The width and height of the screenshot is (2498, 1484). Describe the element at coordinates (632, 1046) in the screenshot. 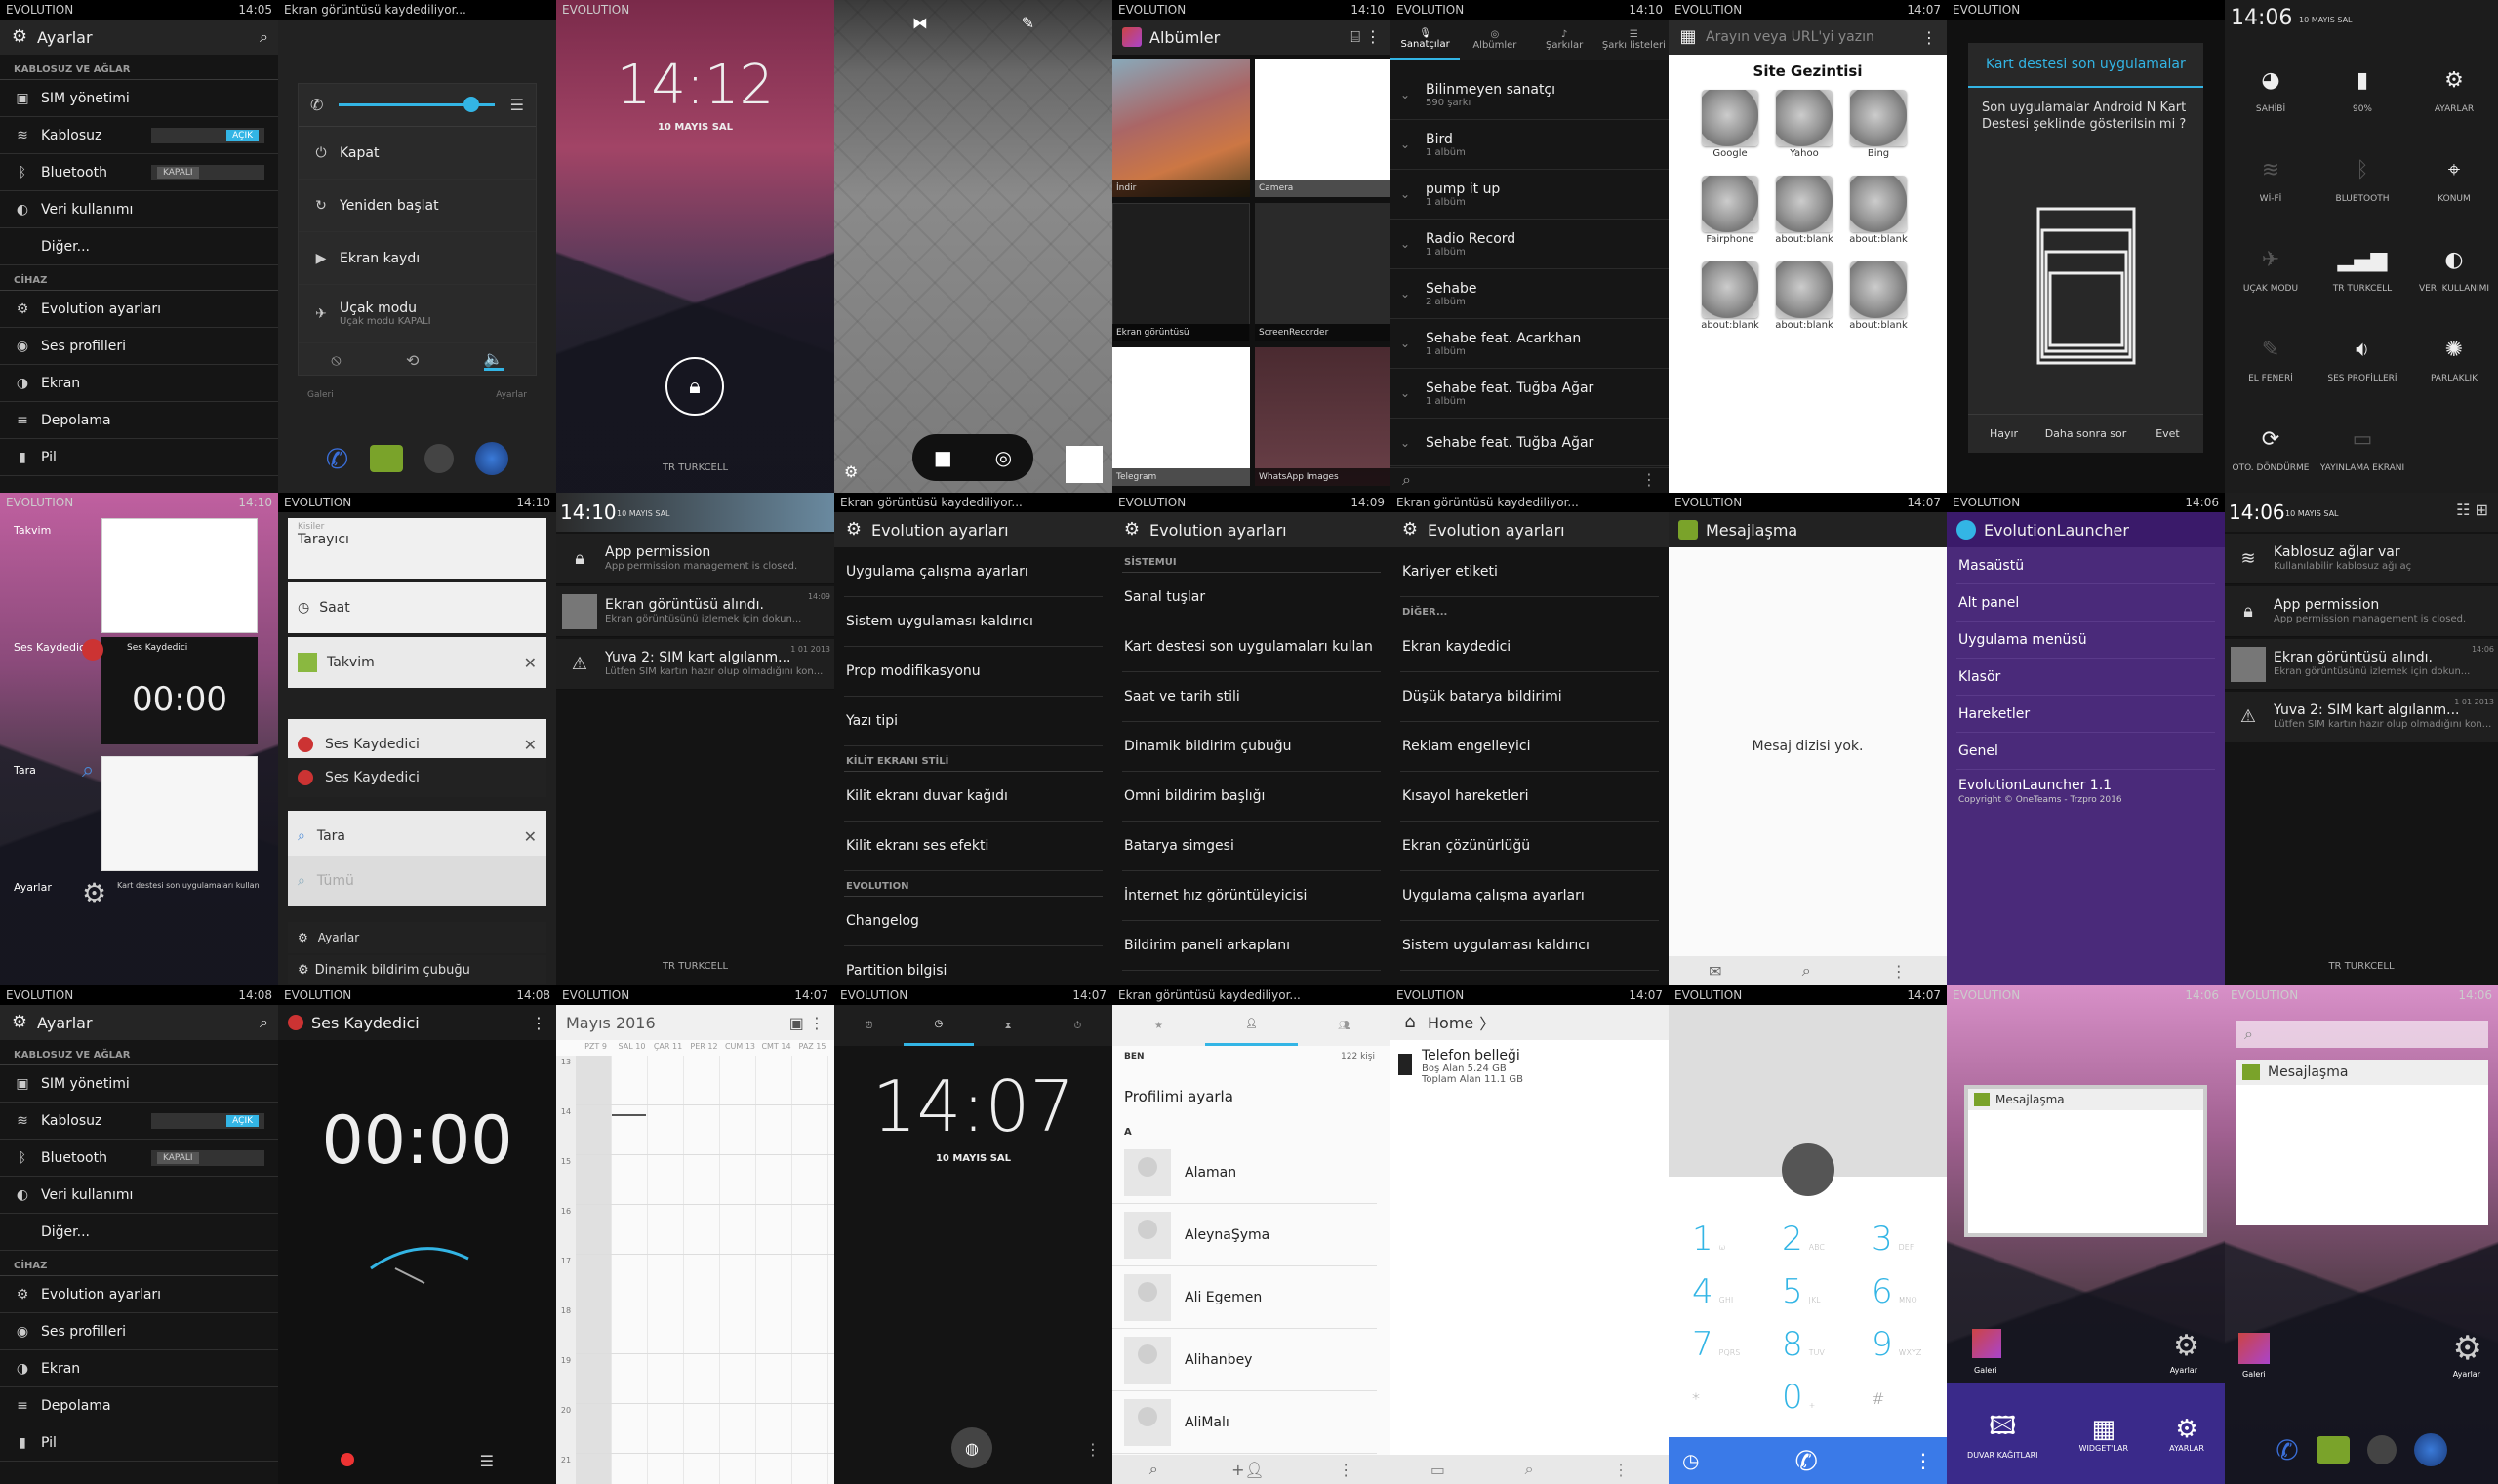

I see `calendar-day: SAL 10` at that location.